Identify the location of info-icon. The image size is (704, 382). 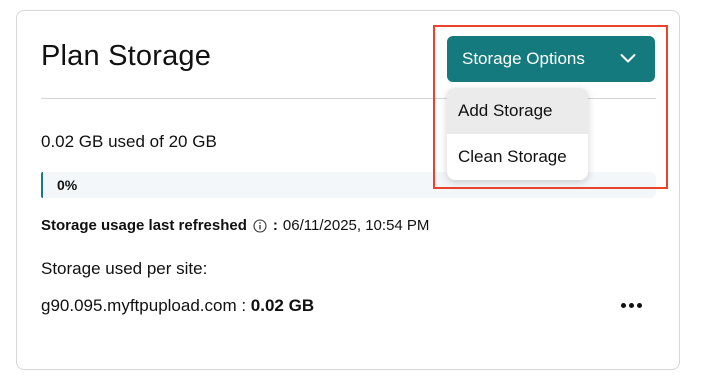
(260, 225).